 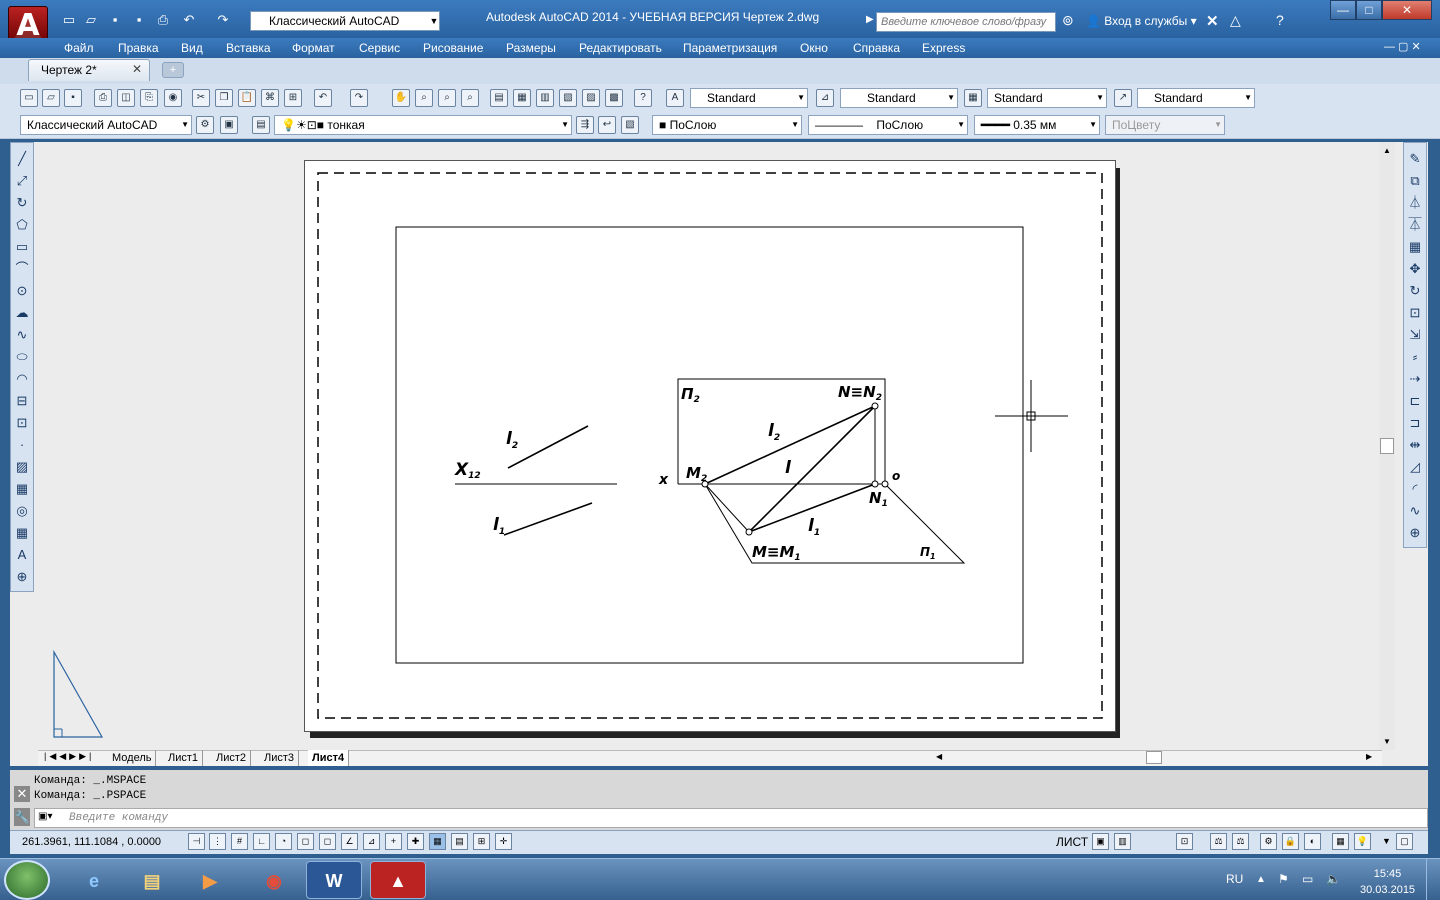 I want to click on clock: 15:45 30.03.2015, so click(x=1387, y=882).